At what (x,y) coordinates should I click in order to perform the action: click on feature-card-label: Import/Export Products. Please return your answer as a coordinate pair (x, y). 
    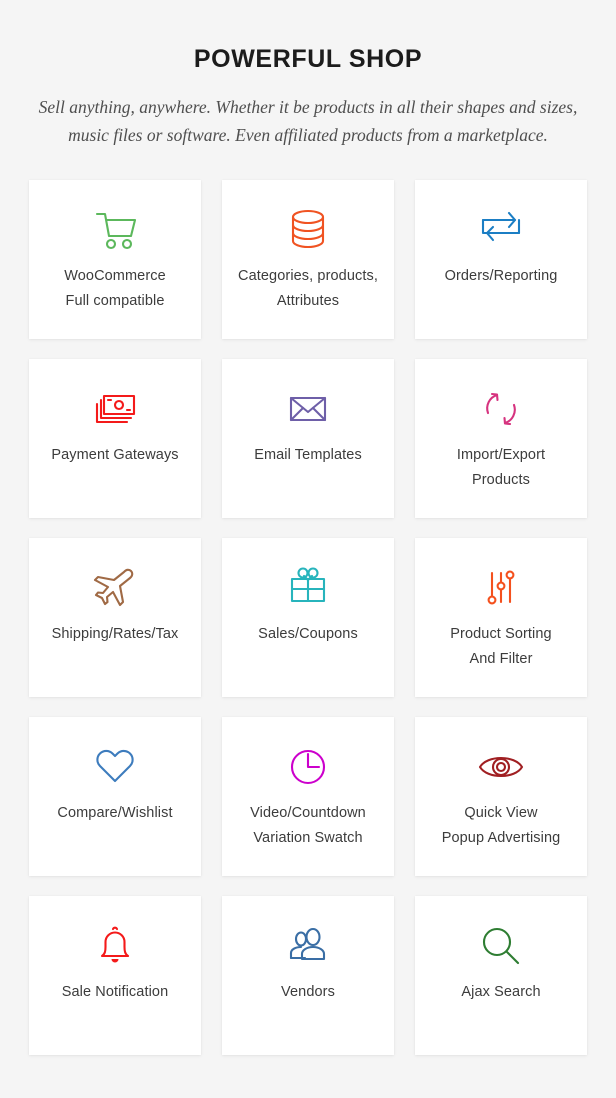
    Looking at the image, I should click on (501, 469).